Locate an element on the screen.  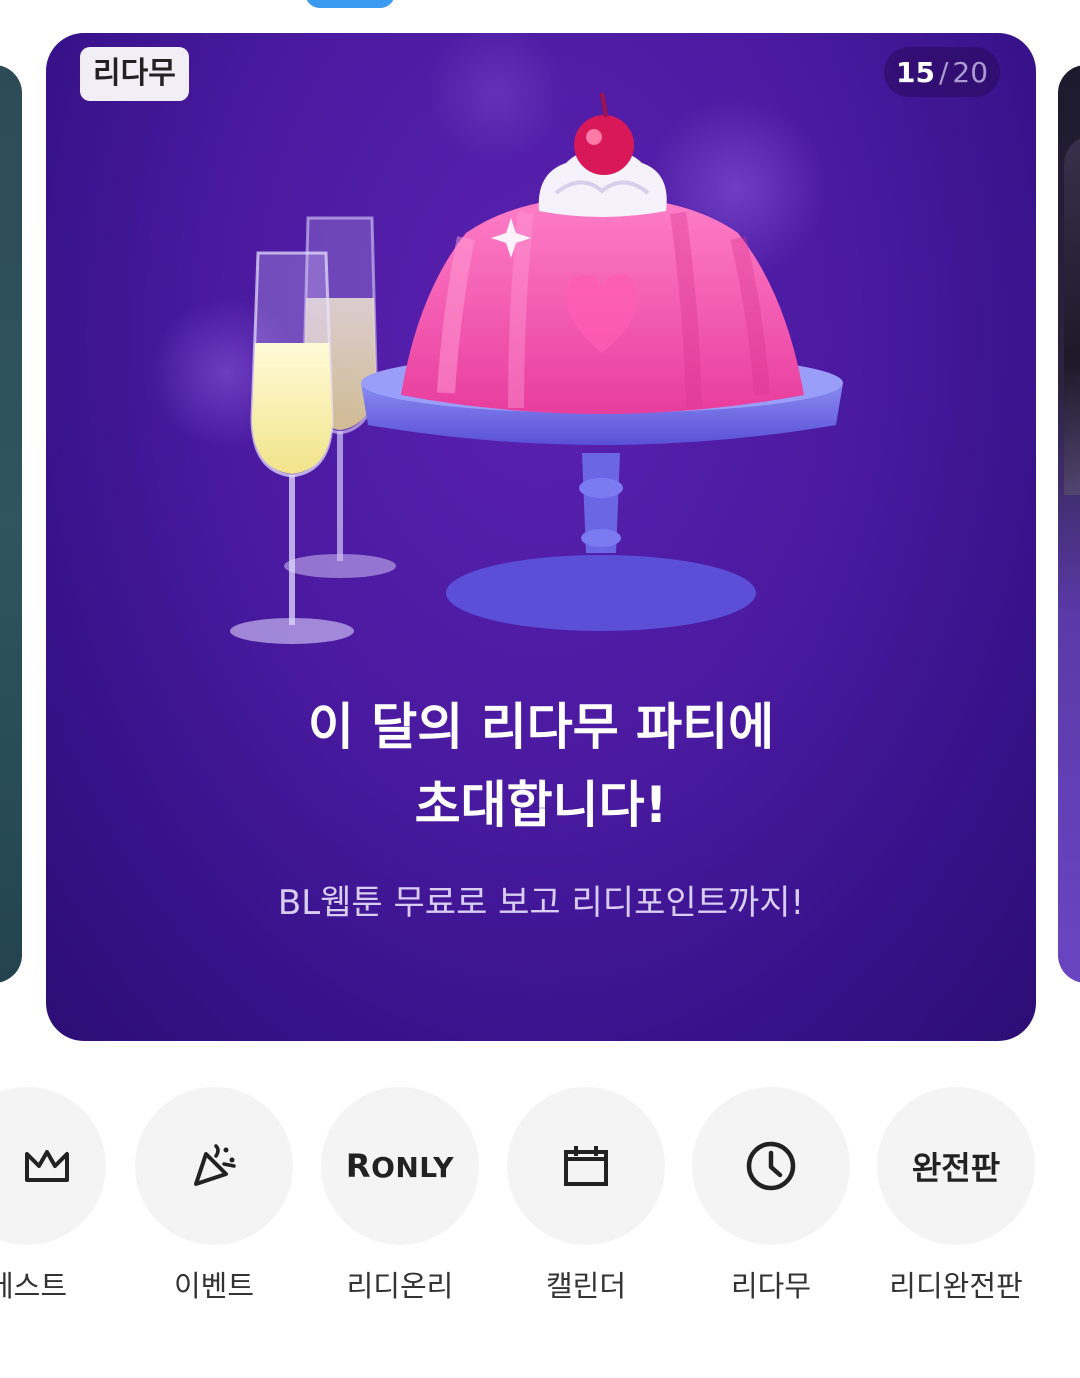
shortcut-ridamu-circle is located at coordinates (771, 1166).